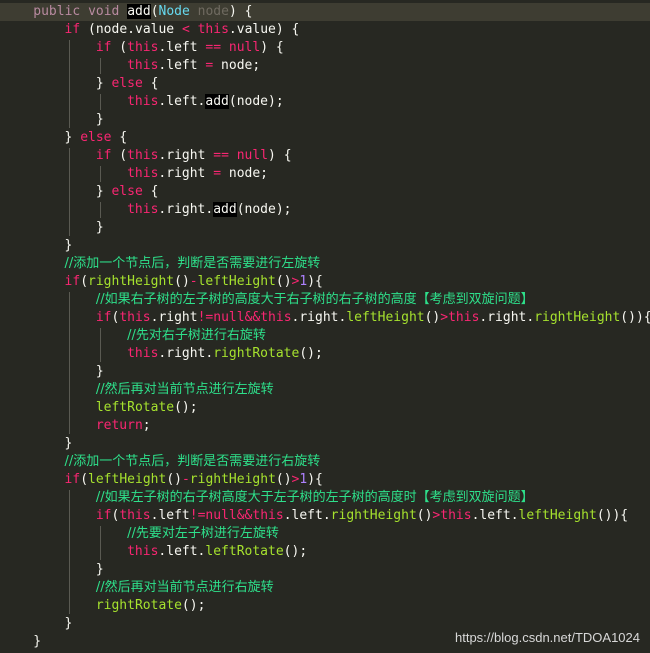 This screenshot has height=653, width=650. What do you see at coordinates (325, 282) in the screenshot?
I see `code-line: if(rightHeight()-leftHeight()>1){` at bounding box center [325, 282].